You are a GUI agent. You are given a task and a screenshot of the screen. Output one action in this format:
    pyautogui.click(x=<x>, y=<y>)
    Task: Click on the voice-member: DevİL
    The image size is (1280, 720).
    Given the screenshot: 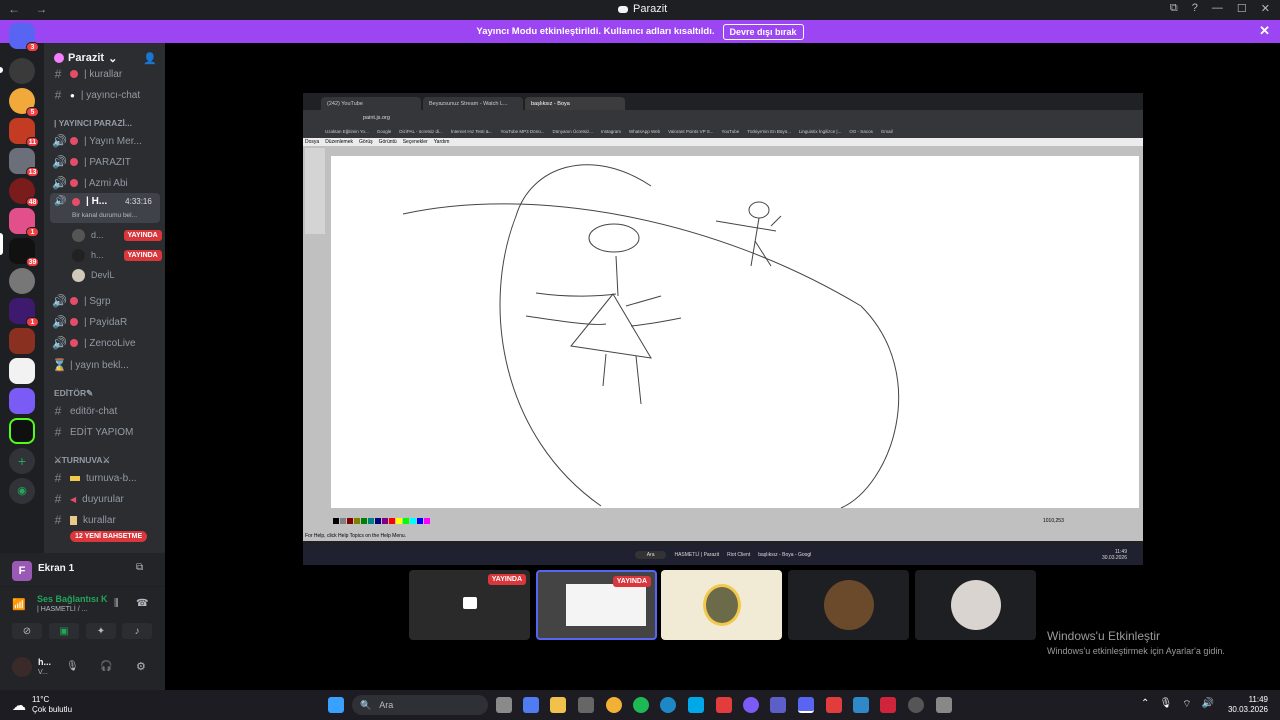 What is the action you would take?
    pyautogui.click(x=93, y=275)
    